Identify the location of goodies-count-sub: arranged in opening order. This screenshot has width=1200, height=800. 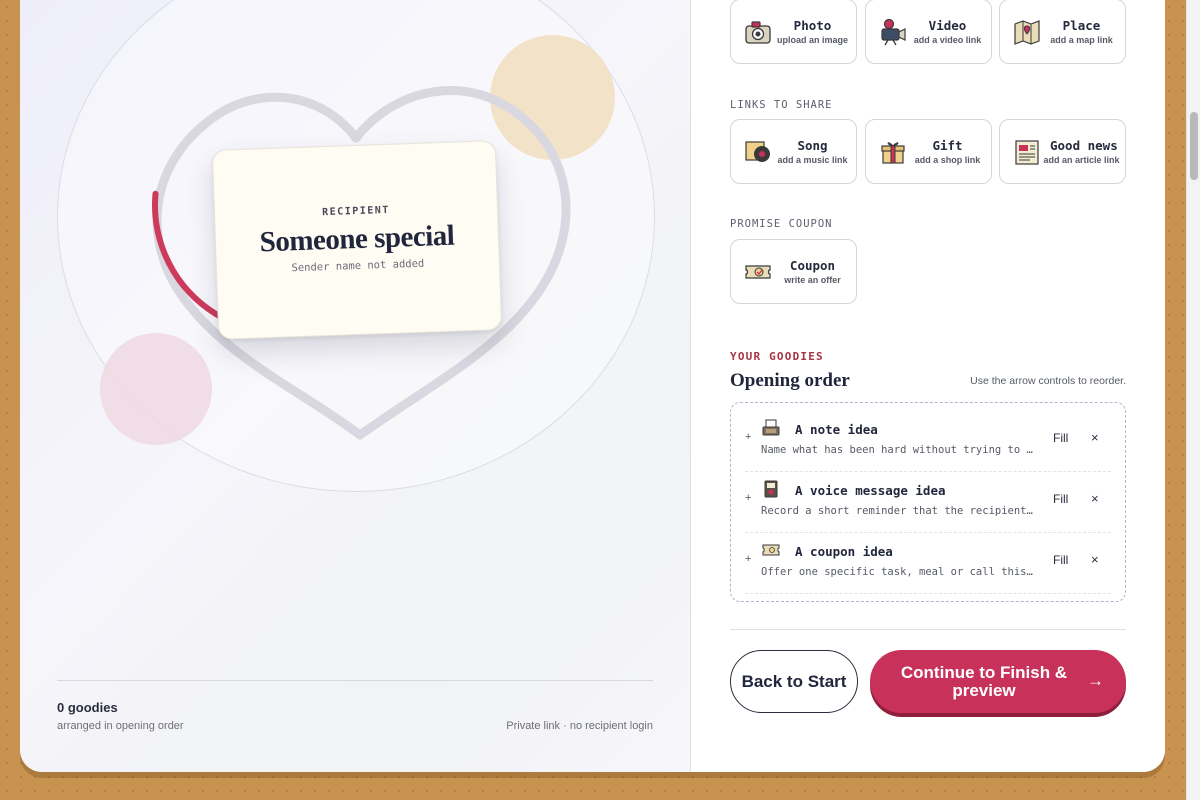
(120, 726).